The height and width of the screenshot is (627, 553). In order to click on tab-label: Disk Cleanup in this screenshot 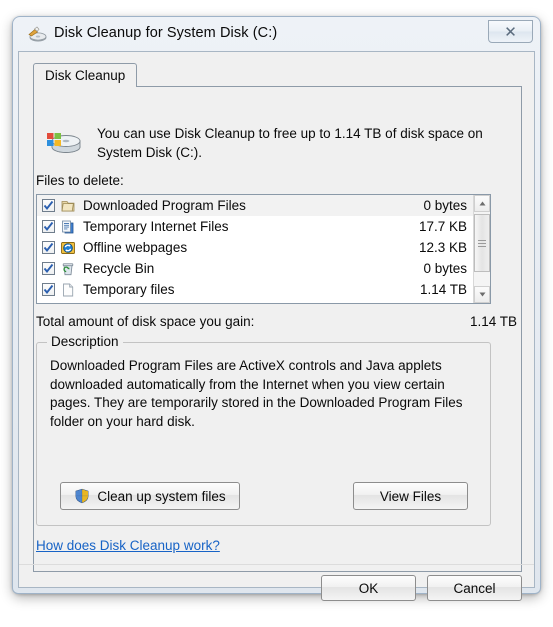, I will do `click(85, 75)`.